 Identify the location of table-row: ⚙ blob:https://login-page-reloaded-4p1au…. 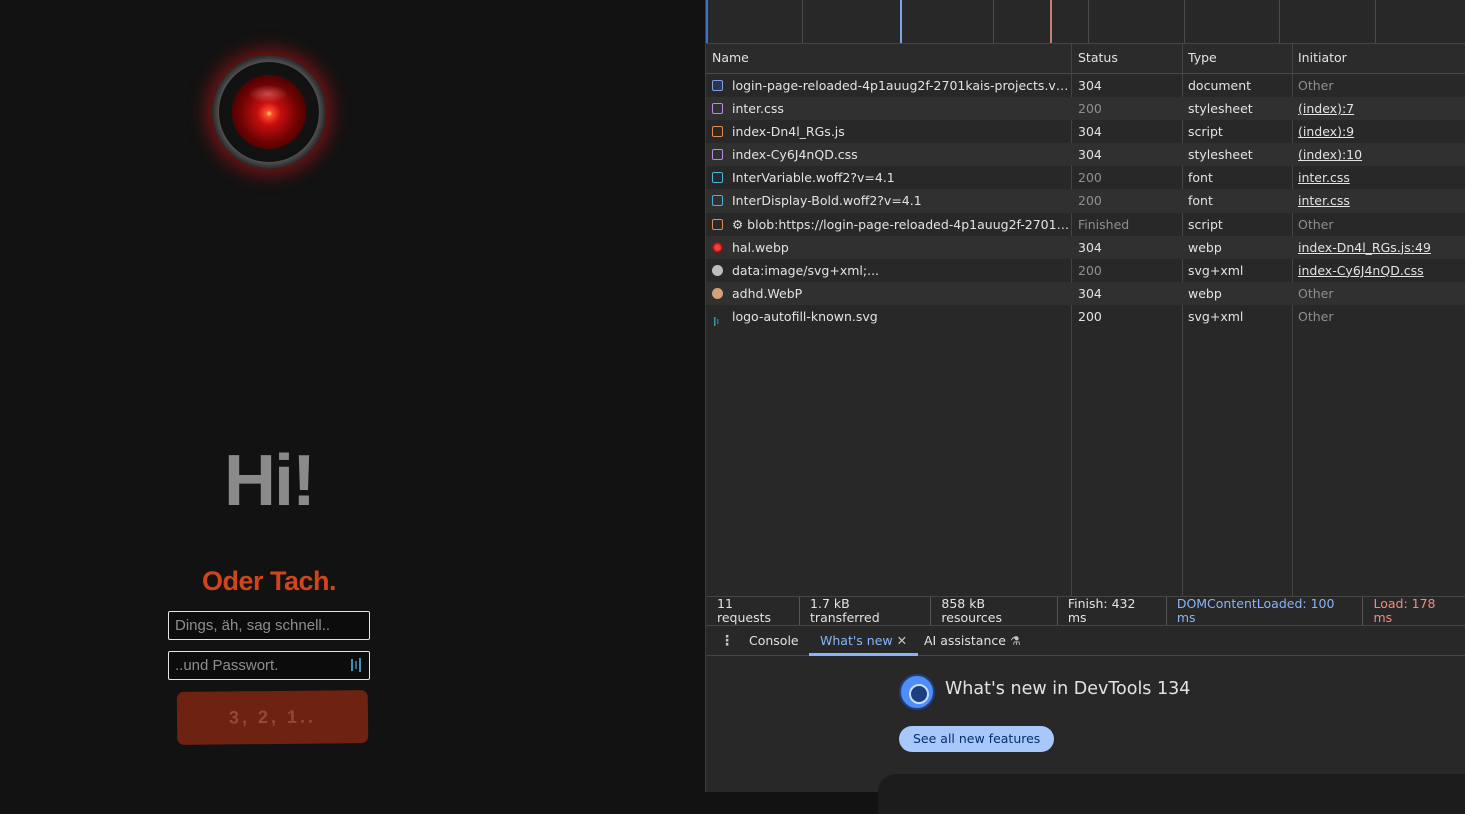
(1085, 224).